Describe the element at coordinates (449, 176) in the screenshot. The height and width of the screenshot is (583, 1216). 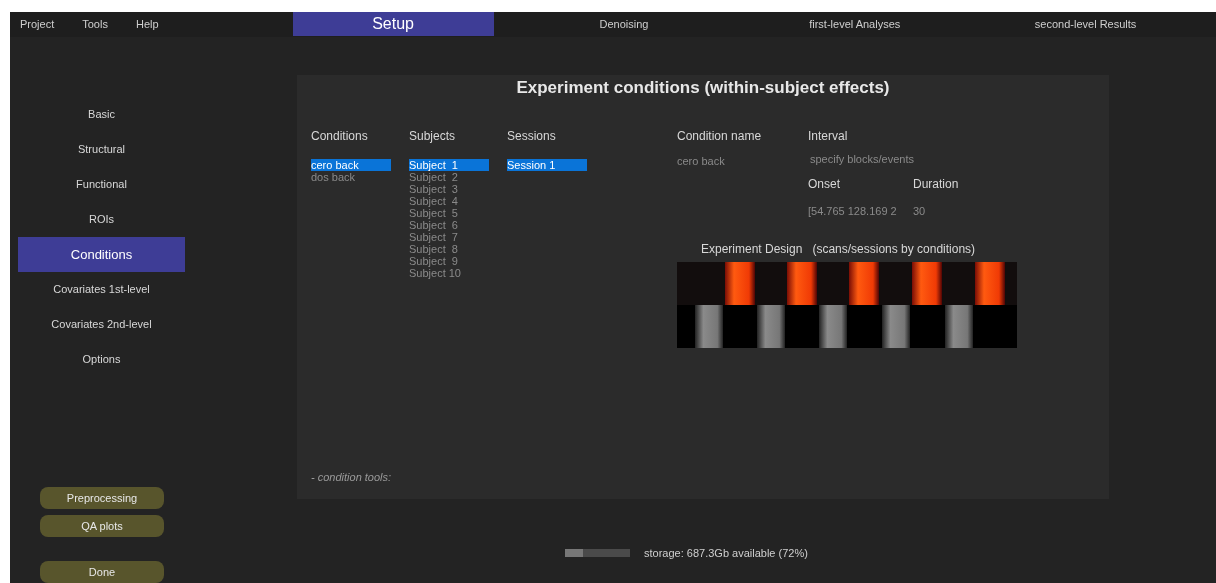
I see `list-item: Subject 2` at that location.